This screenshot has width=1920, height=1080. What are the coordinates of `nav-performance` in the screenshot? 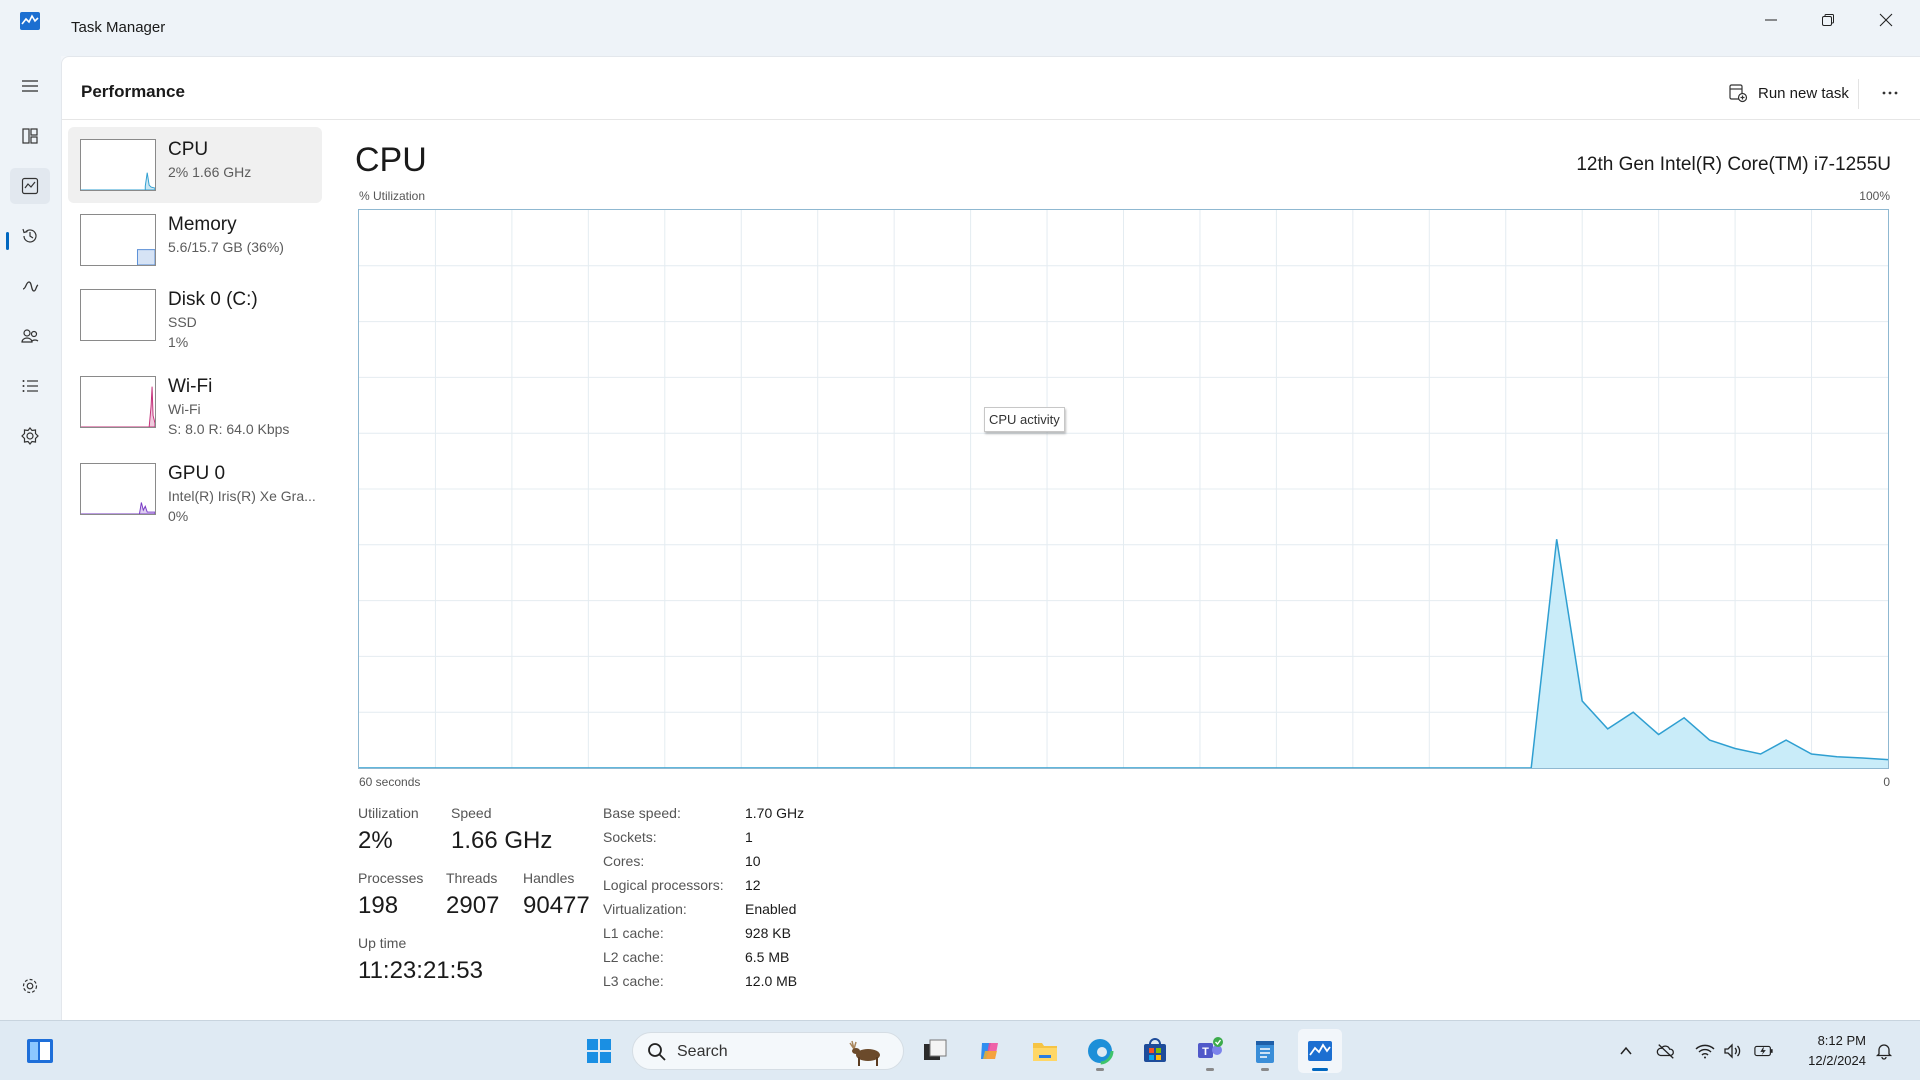 It's located at (30, 186).